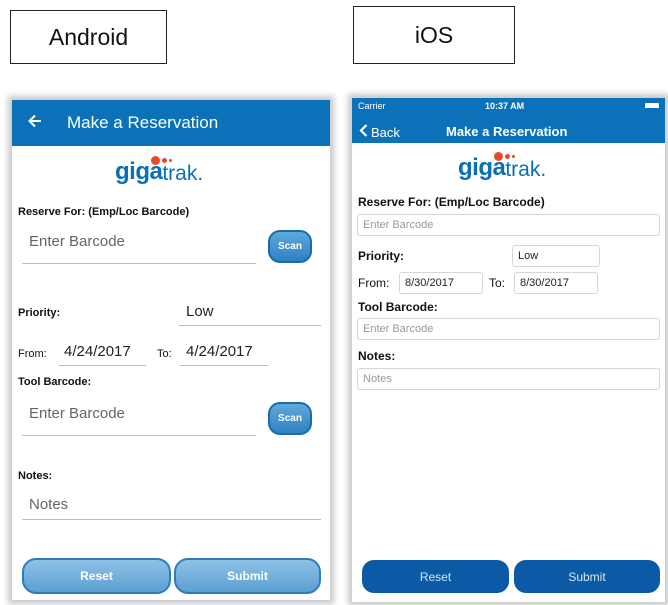 This screenshot has height=605, width=668. I want to click on android-app-bar: Make a Reservation, so click(171, 123).